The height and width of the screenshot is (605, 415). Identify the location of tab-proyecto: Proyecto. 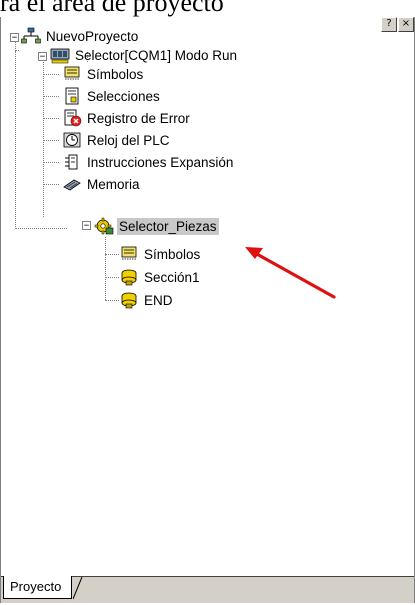
(38, 587).